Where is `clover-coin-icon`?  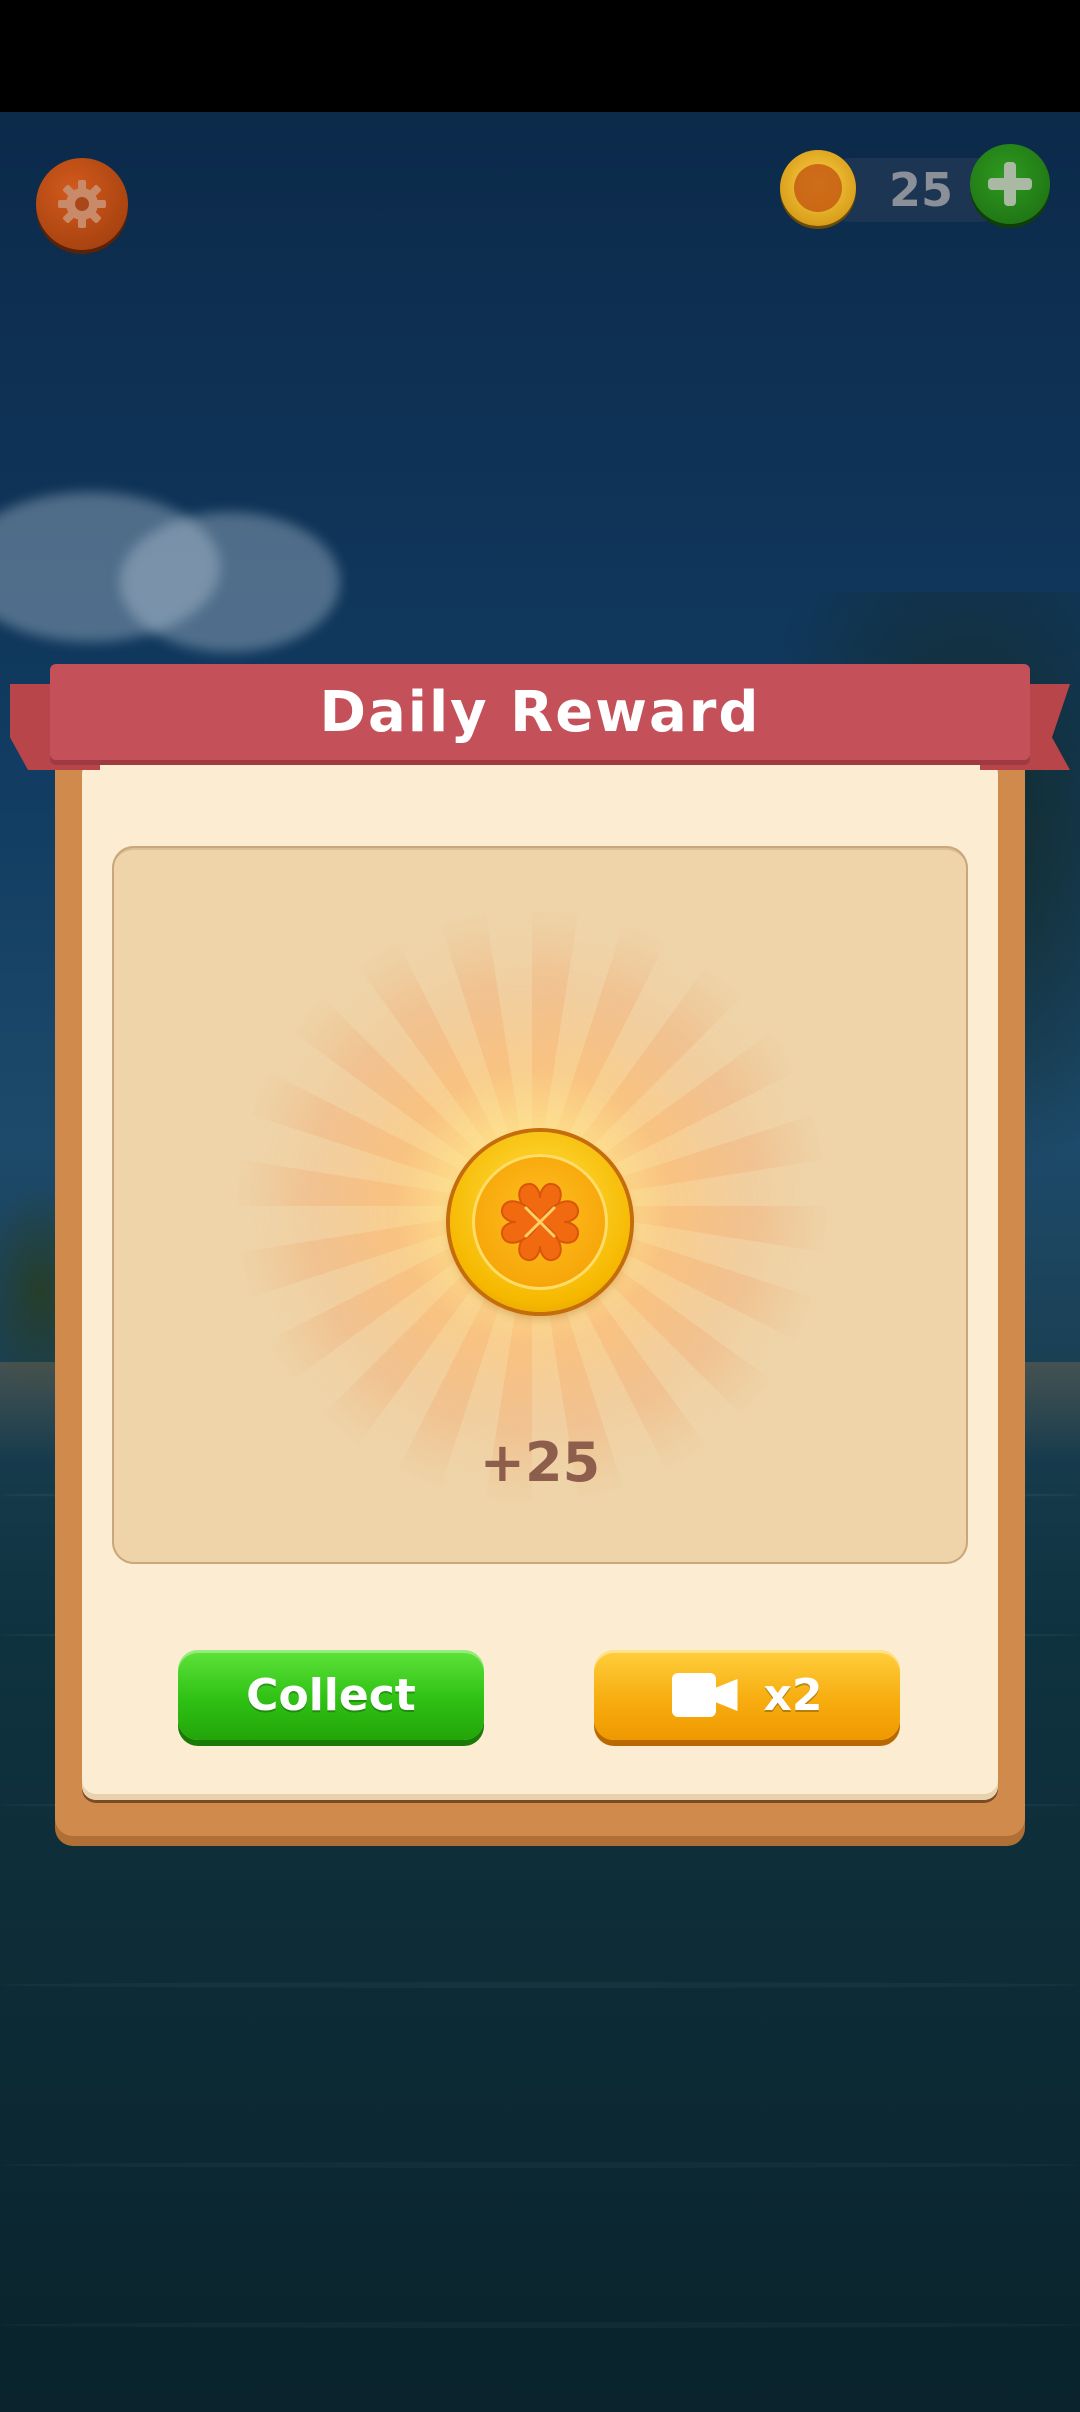
clover-coin-icon is located at coordinates (540, 1222).